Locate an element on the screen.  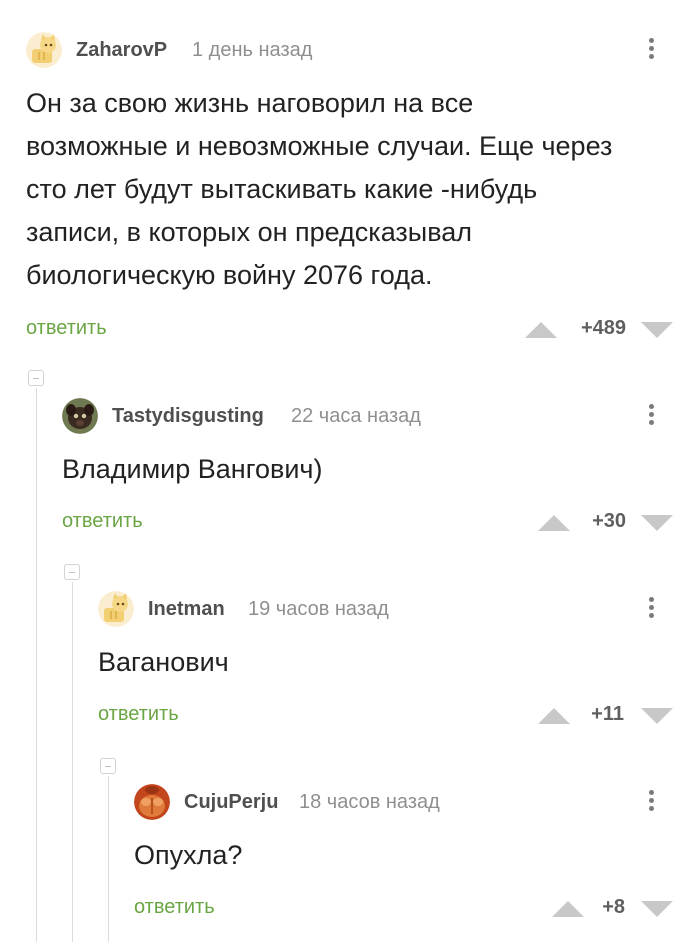
username: ZaharovP is located at coordinates (121, 50).